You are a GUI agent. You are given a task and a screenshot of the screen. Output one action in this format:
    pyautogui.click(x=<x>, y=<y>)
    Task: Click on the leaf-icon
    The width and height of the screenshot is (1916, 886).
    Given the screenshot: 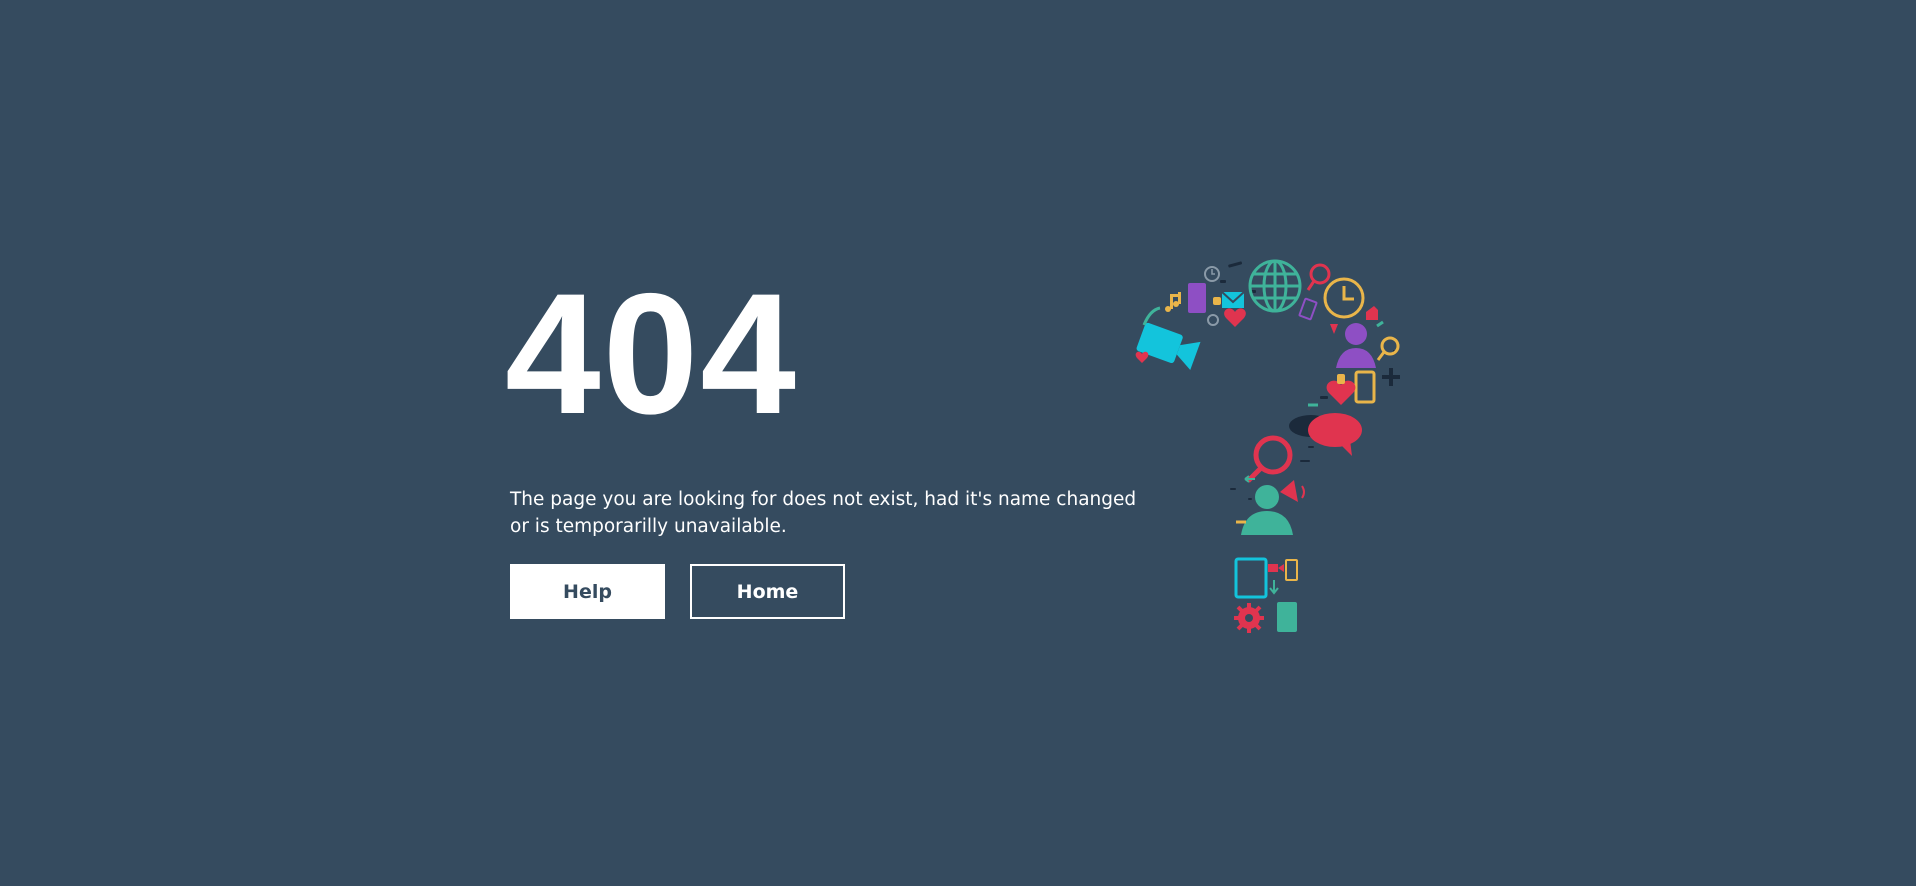 What is the action you would take?
    pyautogui.click(x=1380, y=324)
    